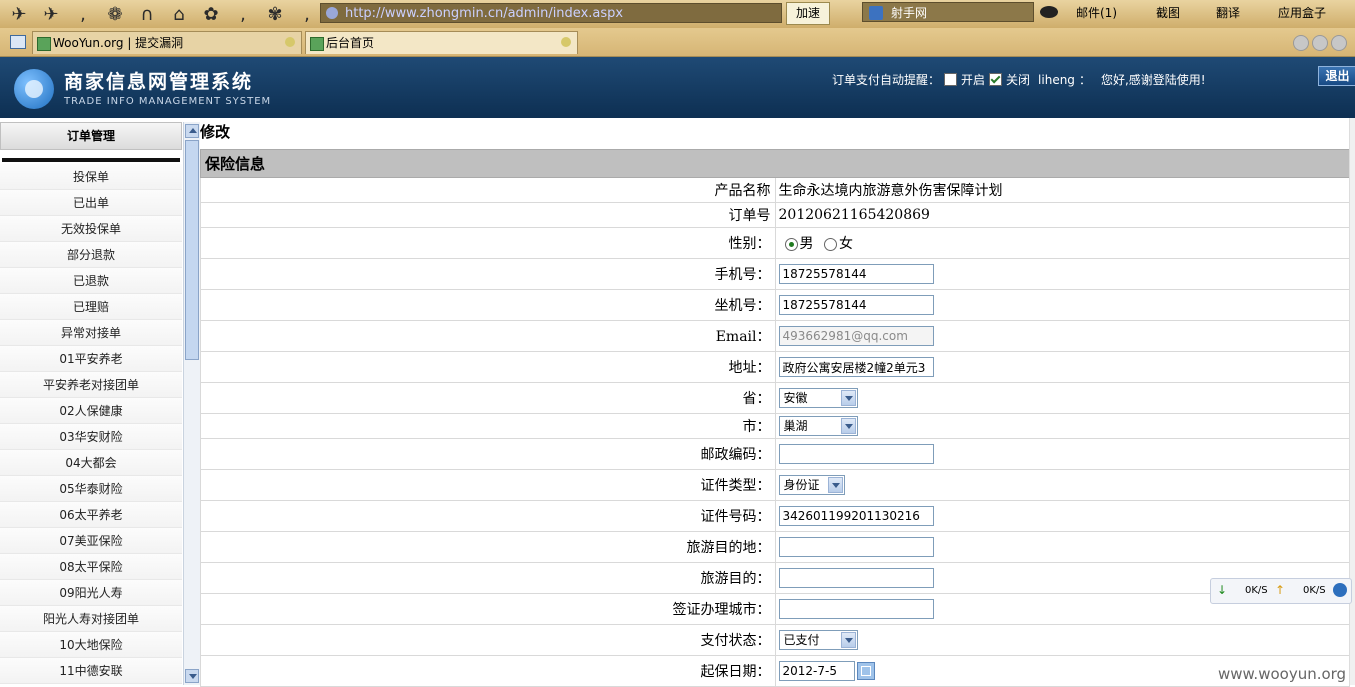  I want to click on horseshoe-icon: ∩, so click(147, 14).